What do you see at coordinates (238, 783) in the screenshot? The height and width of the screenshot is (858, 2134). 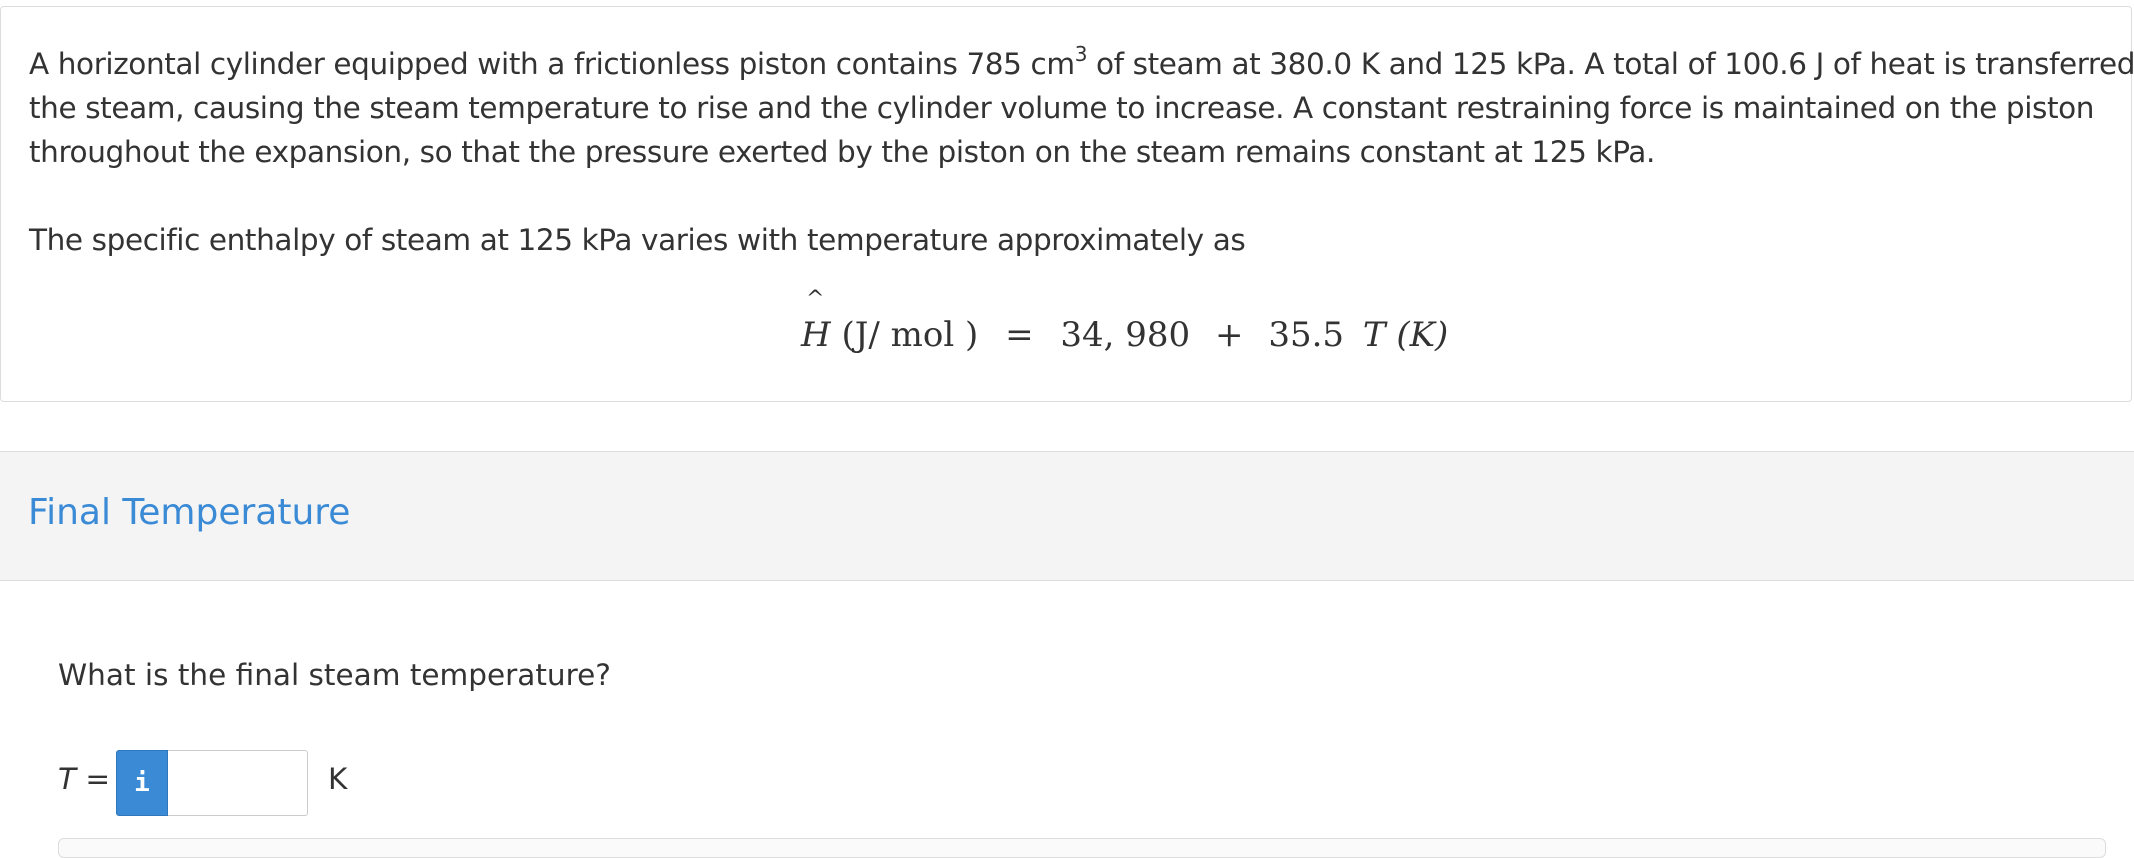 I see `temperature-answer-input` at bounding box center [238, 783].